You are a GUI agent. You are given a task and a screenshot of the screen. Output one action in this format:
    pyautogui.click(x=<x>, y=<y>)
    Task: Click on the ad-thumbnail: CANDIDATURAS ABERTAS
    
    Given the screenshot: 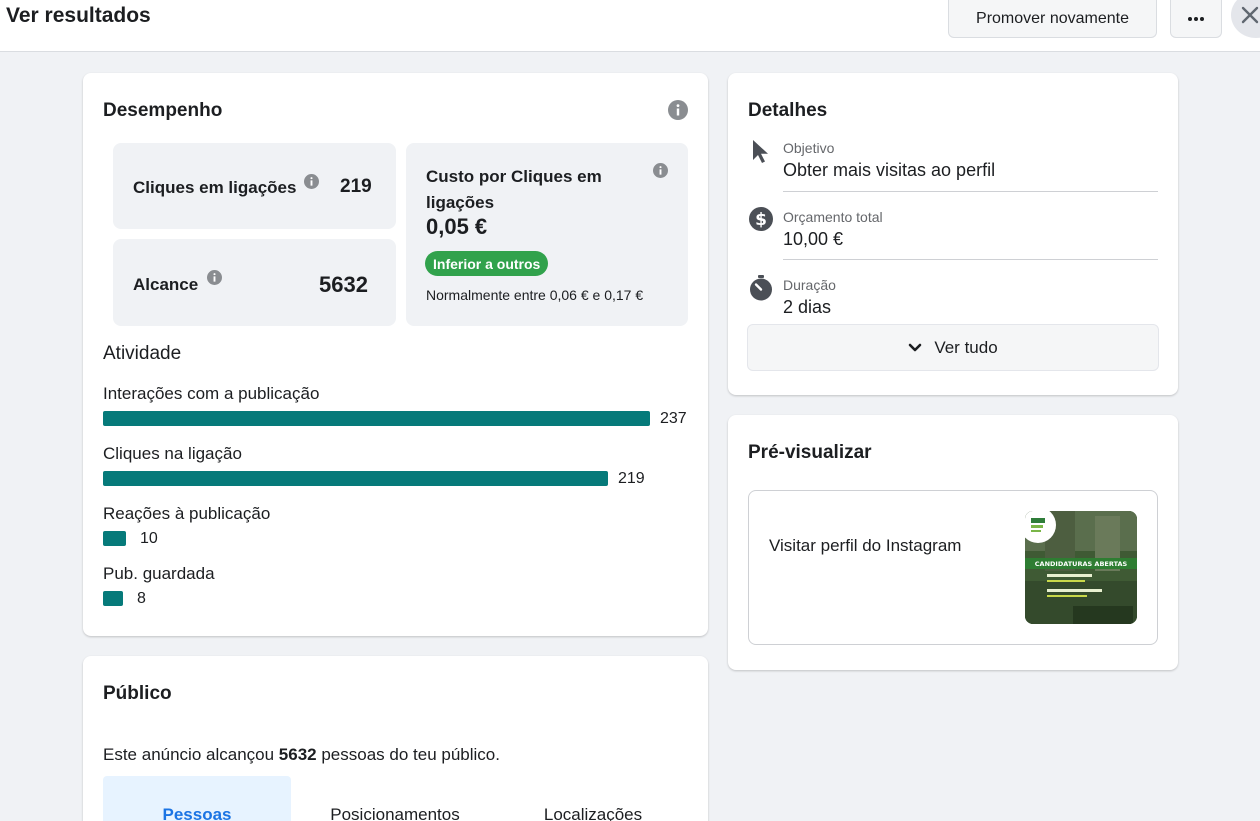 What is the action you would take?
    pyautogui.click(x=1081, y=567)
    